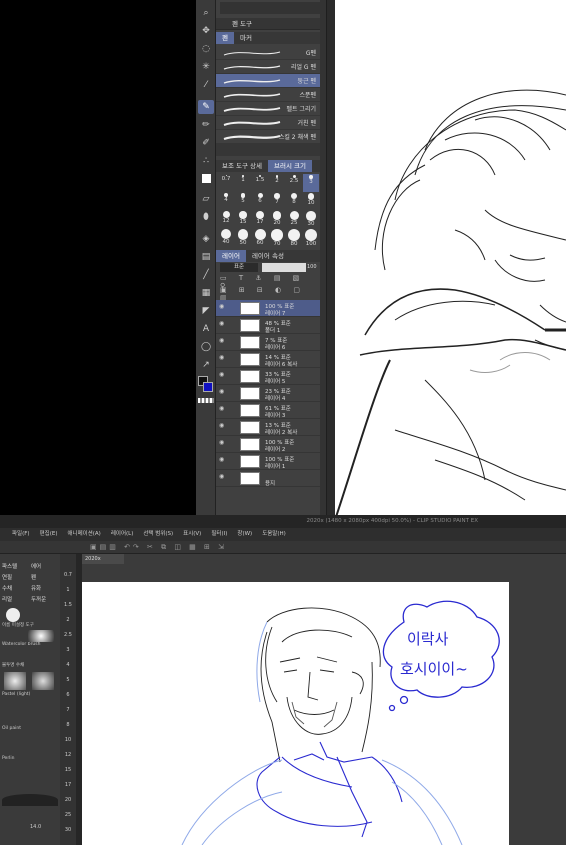  I want to click on size-column-option: 25, so click(68, 817).